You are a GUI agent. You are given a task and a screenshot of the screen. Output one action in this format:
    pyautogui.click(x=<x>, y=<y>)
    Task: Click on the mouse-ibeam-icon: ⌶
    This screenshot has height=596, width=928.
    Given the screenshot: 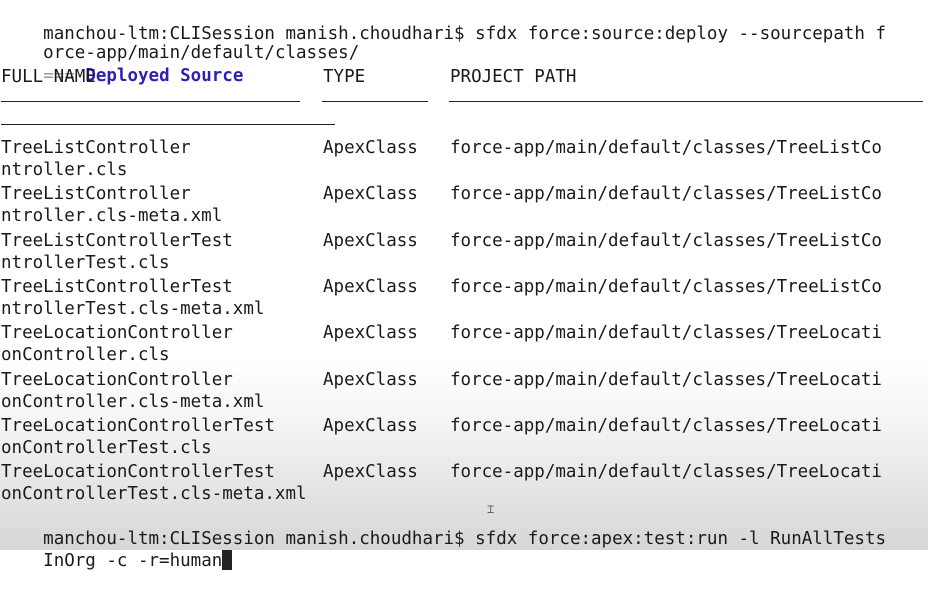 What is the action you would take?
    pyautogui.click(x=491, y=509)
    